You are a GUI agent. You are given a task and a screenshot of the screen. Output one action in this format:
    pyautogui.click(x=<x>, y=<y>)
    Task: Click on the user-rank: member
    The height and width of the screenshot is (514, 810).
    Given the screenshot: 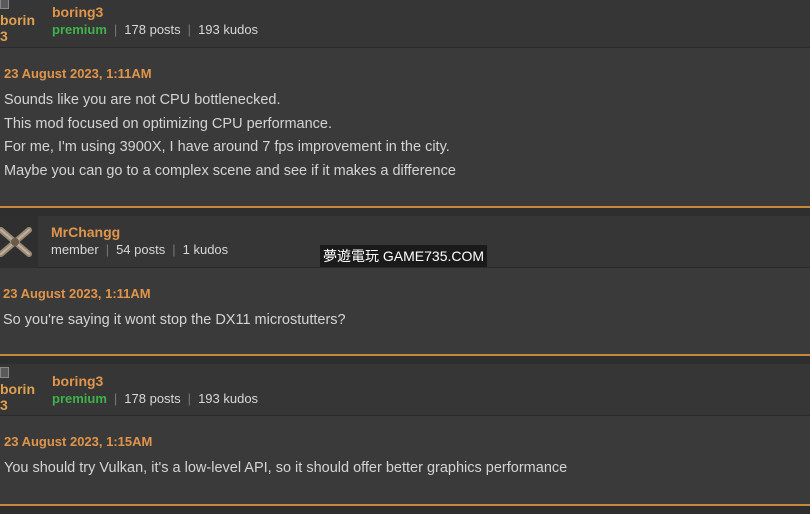 What is the action you would take?
    pyautogui.click(x=75, y=249)
    